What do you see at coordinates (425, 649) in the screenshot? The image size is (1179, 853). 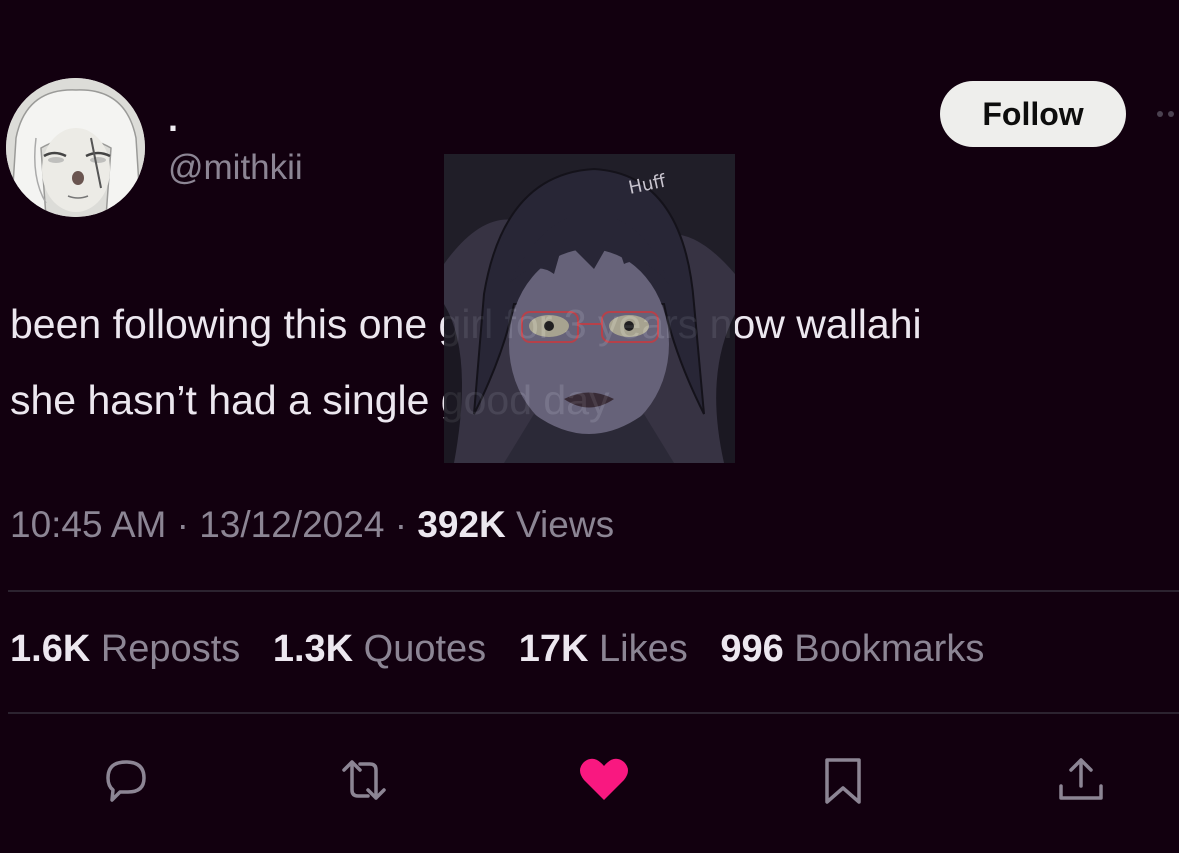 I see `quotes-label: Quotes` at bounding box center [425, 649].